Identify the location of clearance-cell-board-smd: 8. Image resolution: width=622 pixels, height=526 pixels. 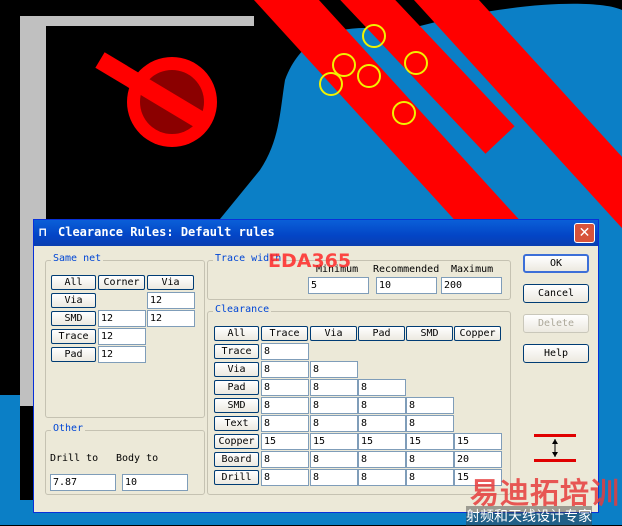
(430, 459).